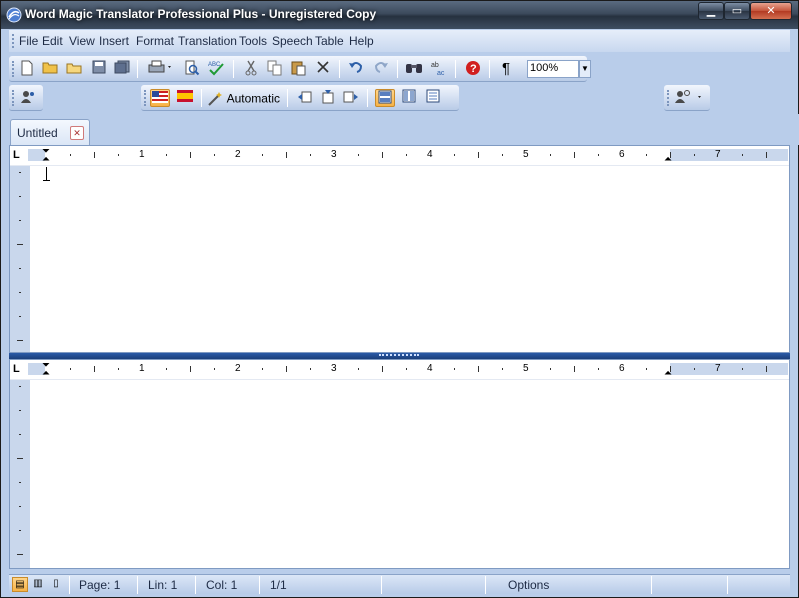 Image resolution: width=799 pixels, height=598 pixels. Describe the element at coordinates (292, 41) in the screenshot. I see `menu-speech: Speech` at that location.